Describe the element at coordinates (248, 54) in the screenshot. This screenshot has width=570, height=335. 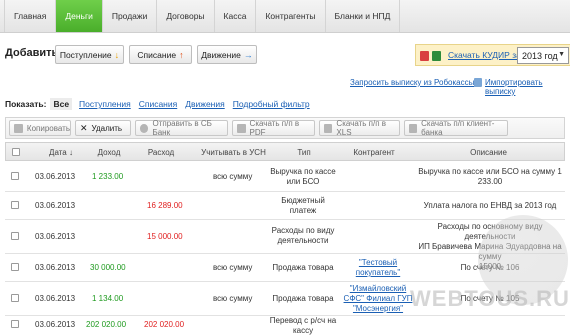
I see `arrow-right-icon: →` at that location.